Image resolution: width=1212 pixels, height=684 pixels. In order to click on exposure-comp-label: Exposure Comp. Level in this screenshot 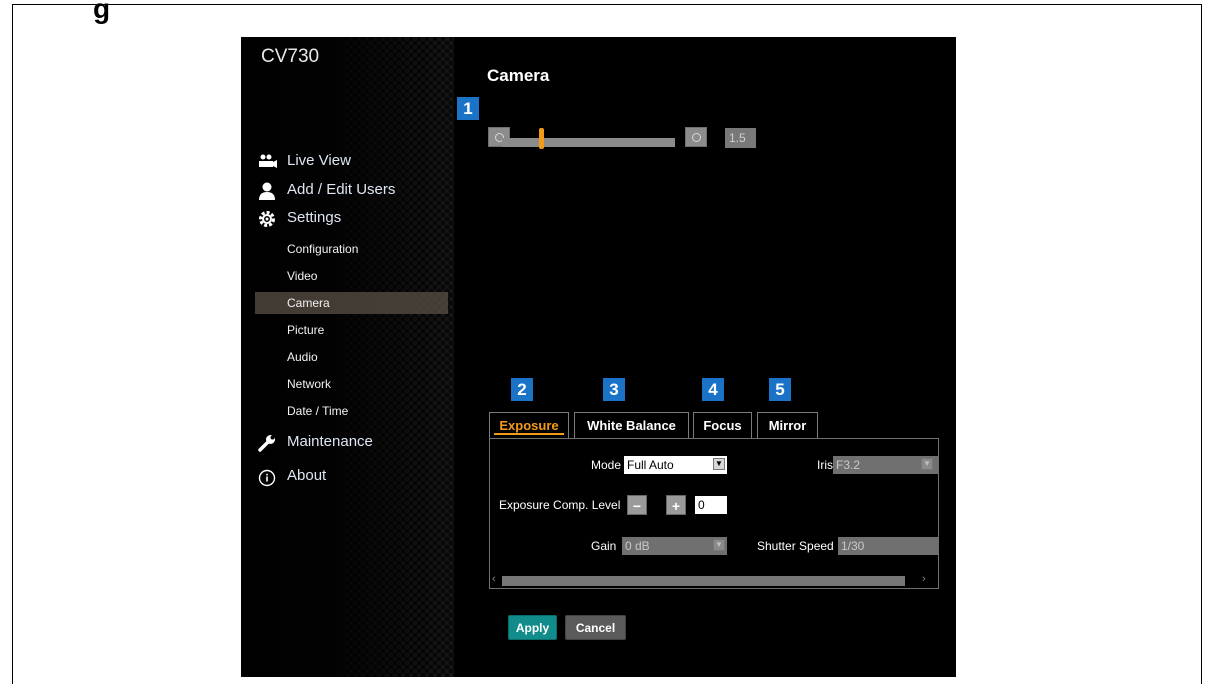, I will do `click(560, 505)`.